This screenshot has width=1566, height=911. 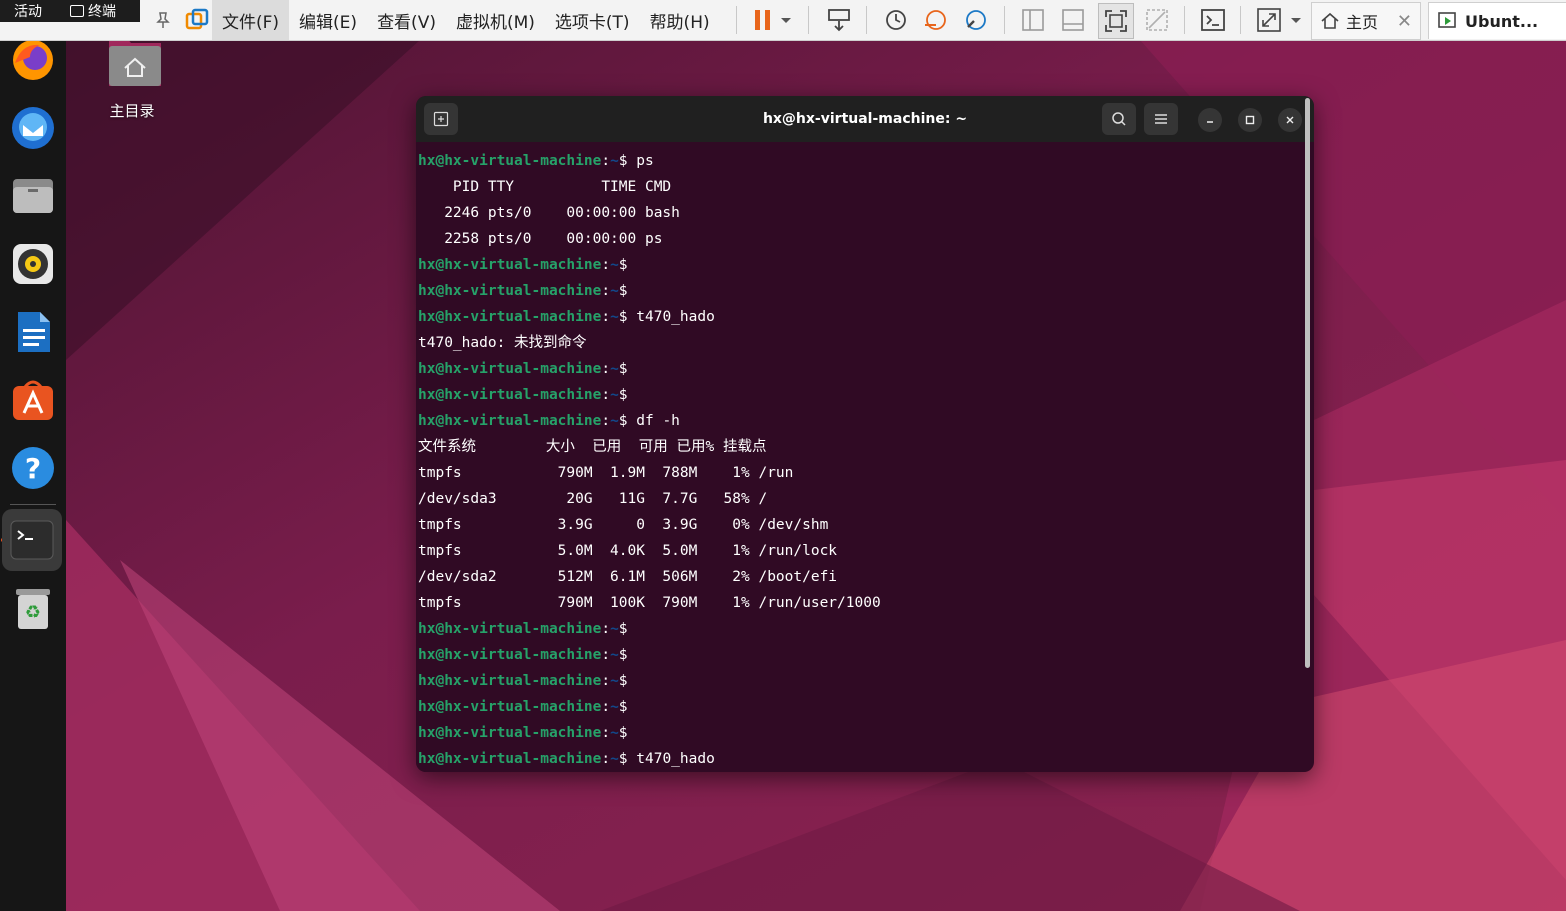 I want to click on menu-file: 文件(F), so click(x=251, y=20).